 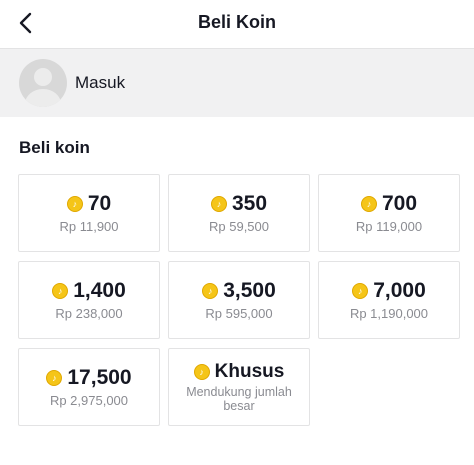 I want to click on coin-package-card: ♪ 70 Rp 11,900, so click(x=89, y=213).